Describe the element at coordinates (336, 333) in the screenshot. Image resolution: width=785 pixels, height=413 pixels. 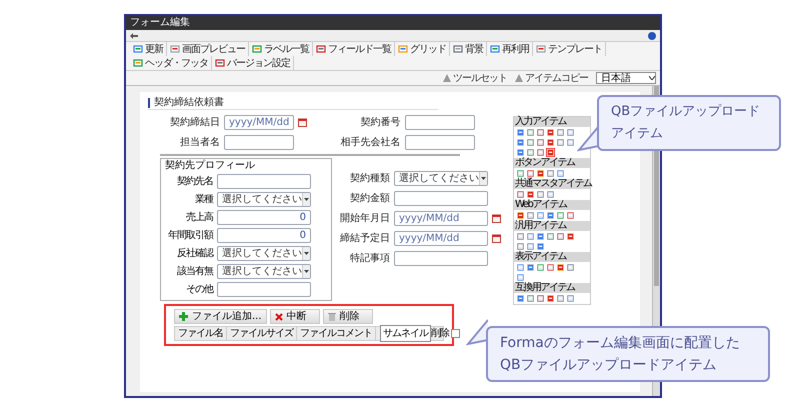
I see `column-header: ファイルコメント` at that location.